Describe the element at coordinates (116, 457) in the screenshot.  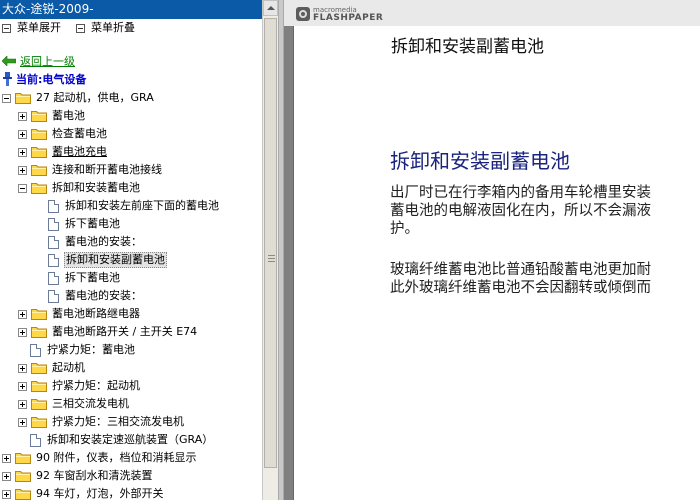
I see `tree-item-label: 90 附件，仪表，档位和消耗显示` at that location.